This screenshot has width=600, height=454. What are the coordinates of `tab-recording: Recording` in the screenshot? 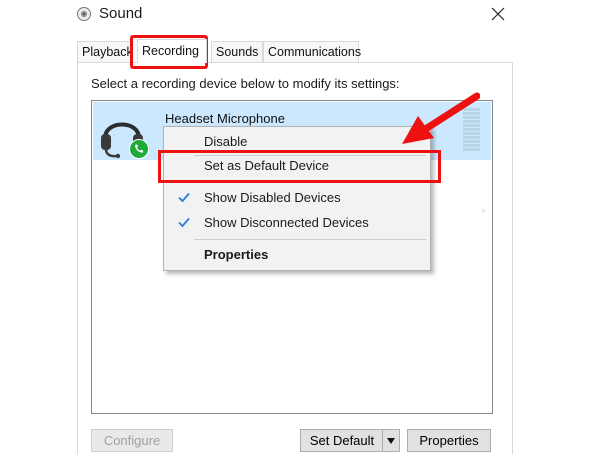 It's located at (172, 51).